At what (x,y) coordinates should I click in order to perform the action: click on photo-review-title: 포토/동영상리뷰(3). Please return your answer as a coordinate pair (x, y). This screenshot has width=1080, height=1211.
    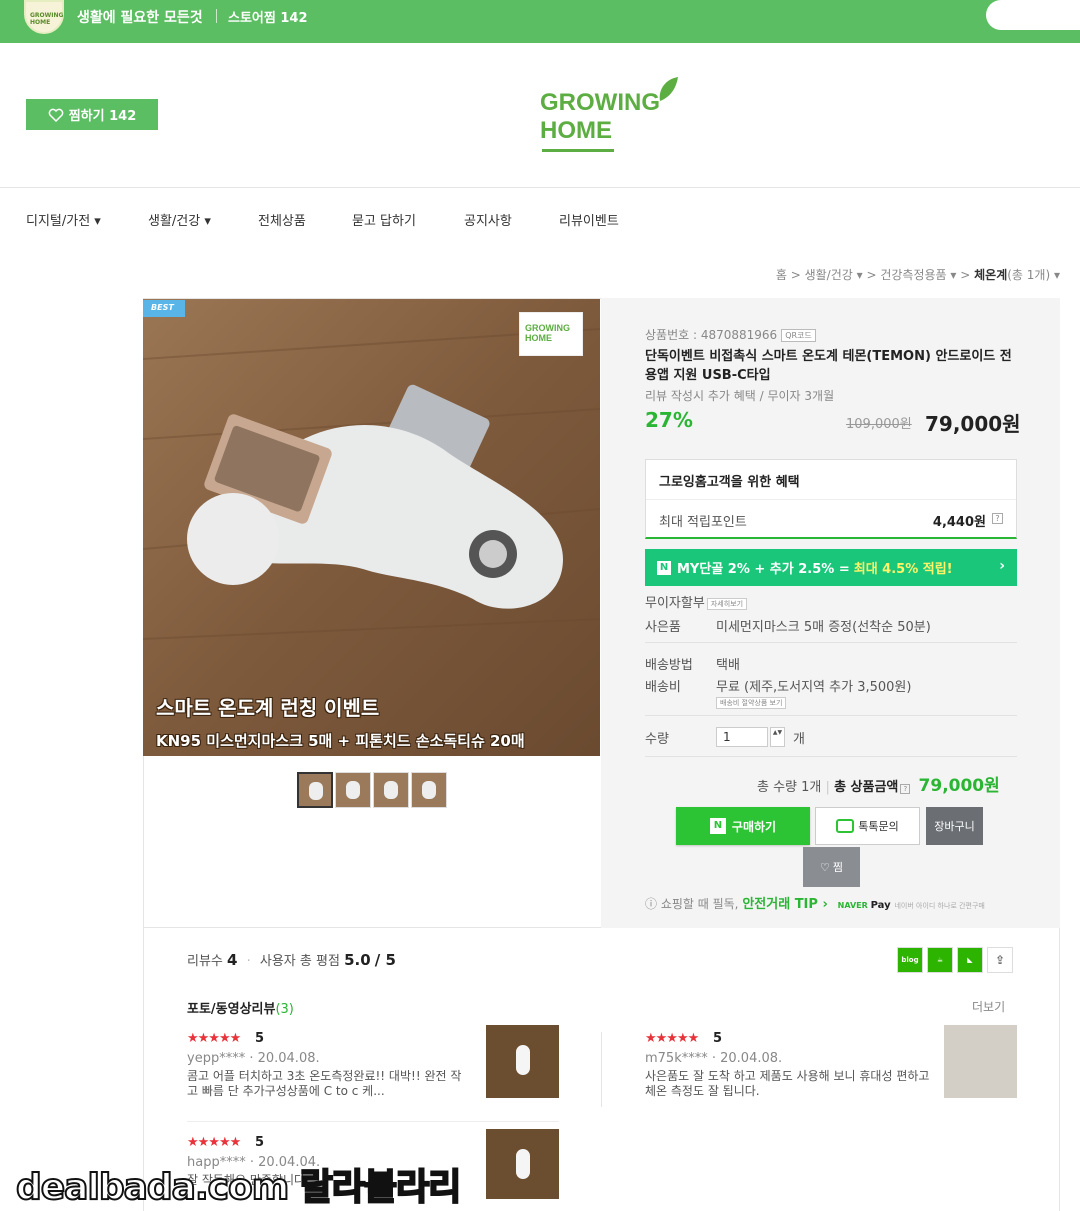
    Looking at the image, I should click on (240, 1007).